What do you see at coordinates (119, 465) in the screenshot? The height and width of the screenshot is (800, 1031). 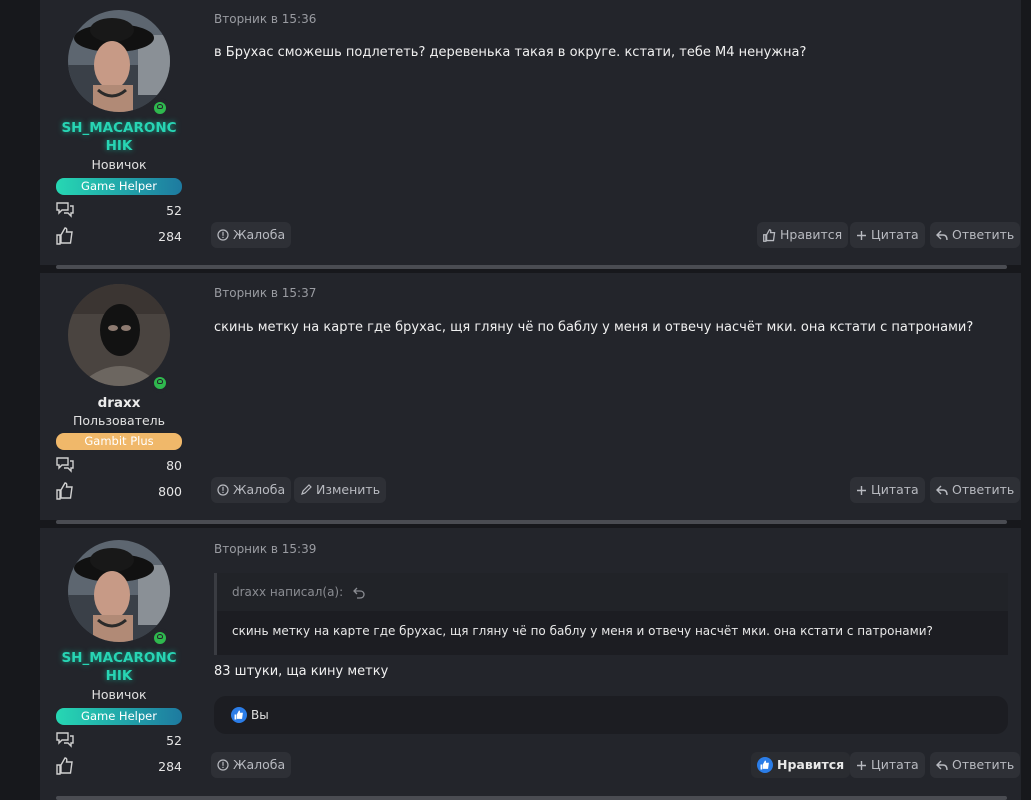 I see `messages-stat: 80` at bounding box center [119, 465].